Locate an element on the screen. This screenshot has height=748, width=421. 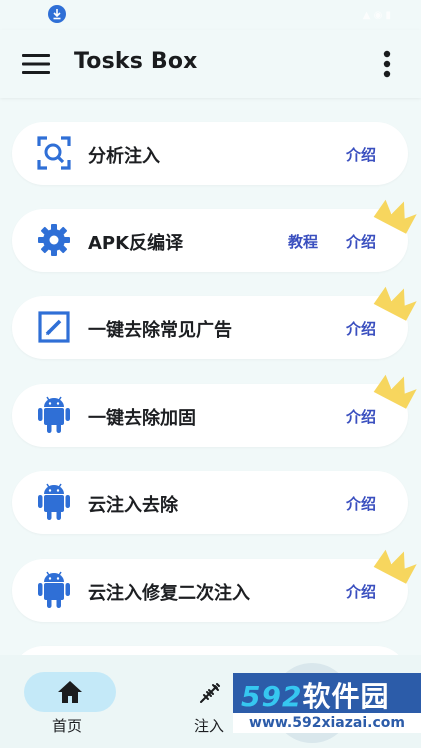
feature-title: APK反编译 is located at coordinates (136, 243).